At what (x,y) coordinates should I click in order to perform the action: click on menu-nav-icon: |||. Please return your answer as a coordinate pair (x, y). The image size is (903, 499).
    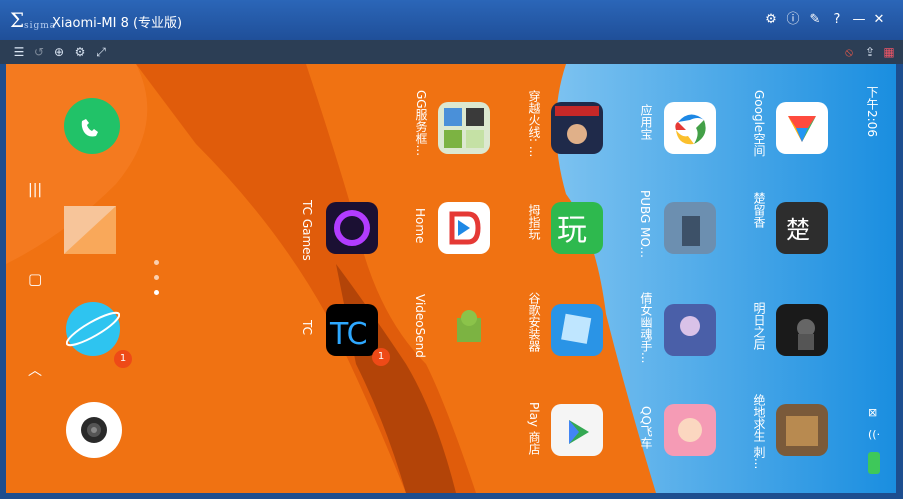
    Looking at the image, I should click on (35, 190).